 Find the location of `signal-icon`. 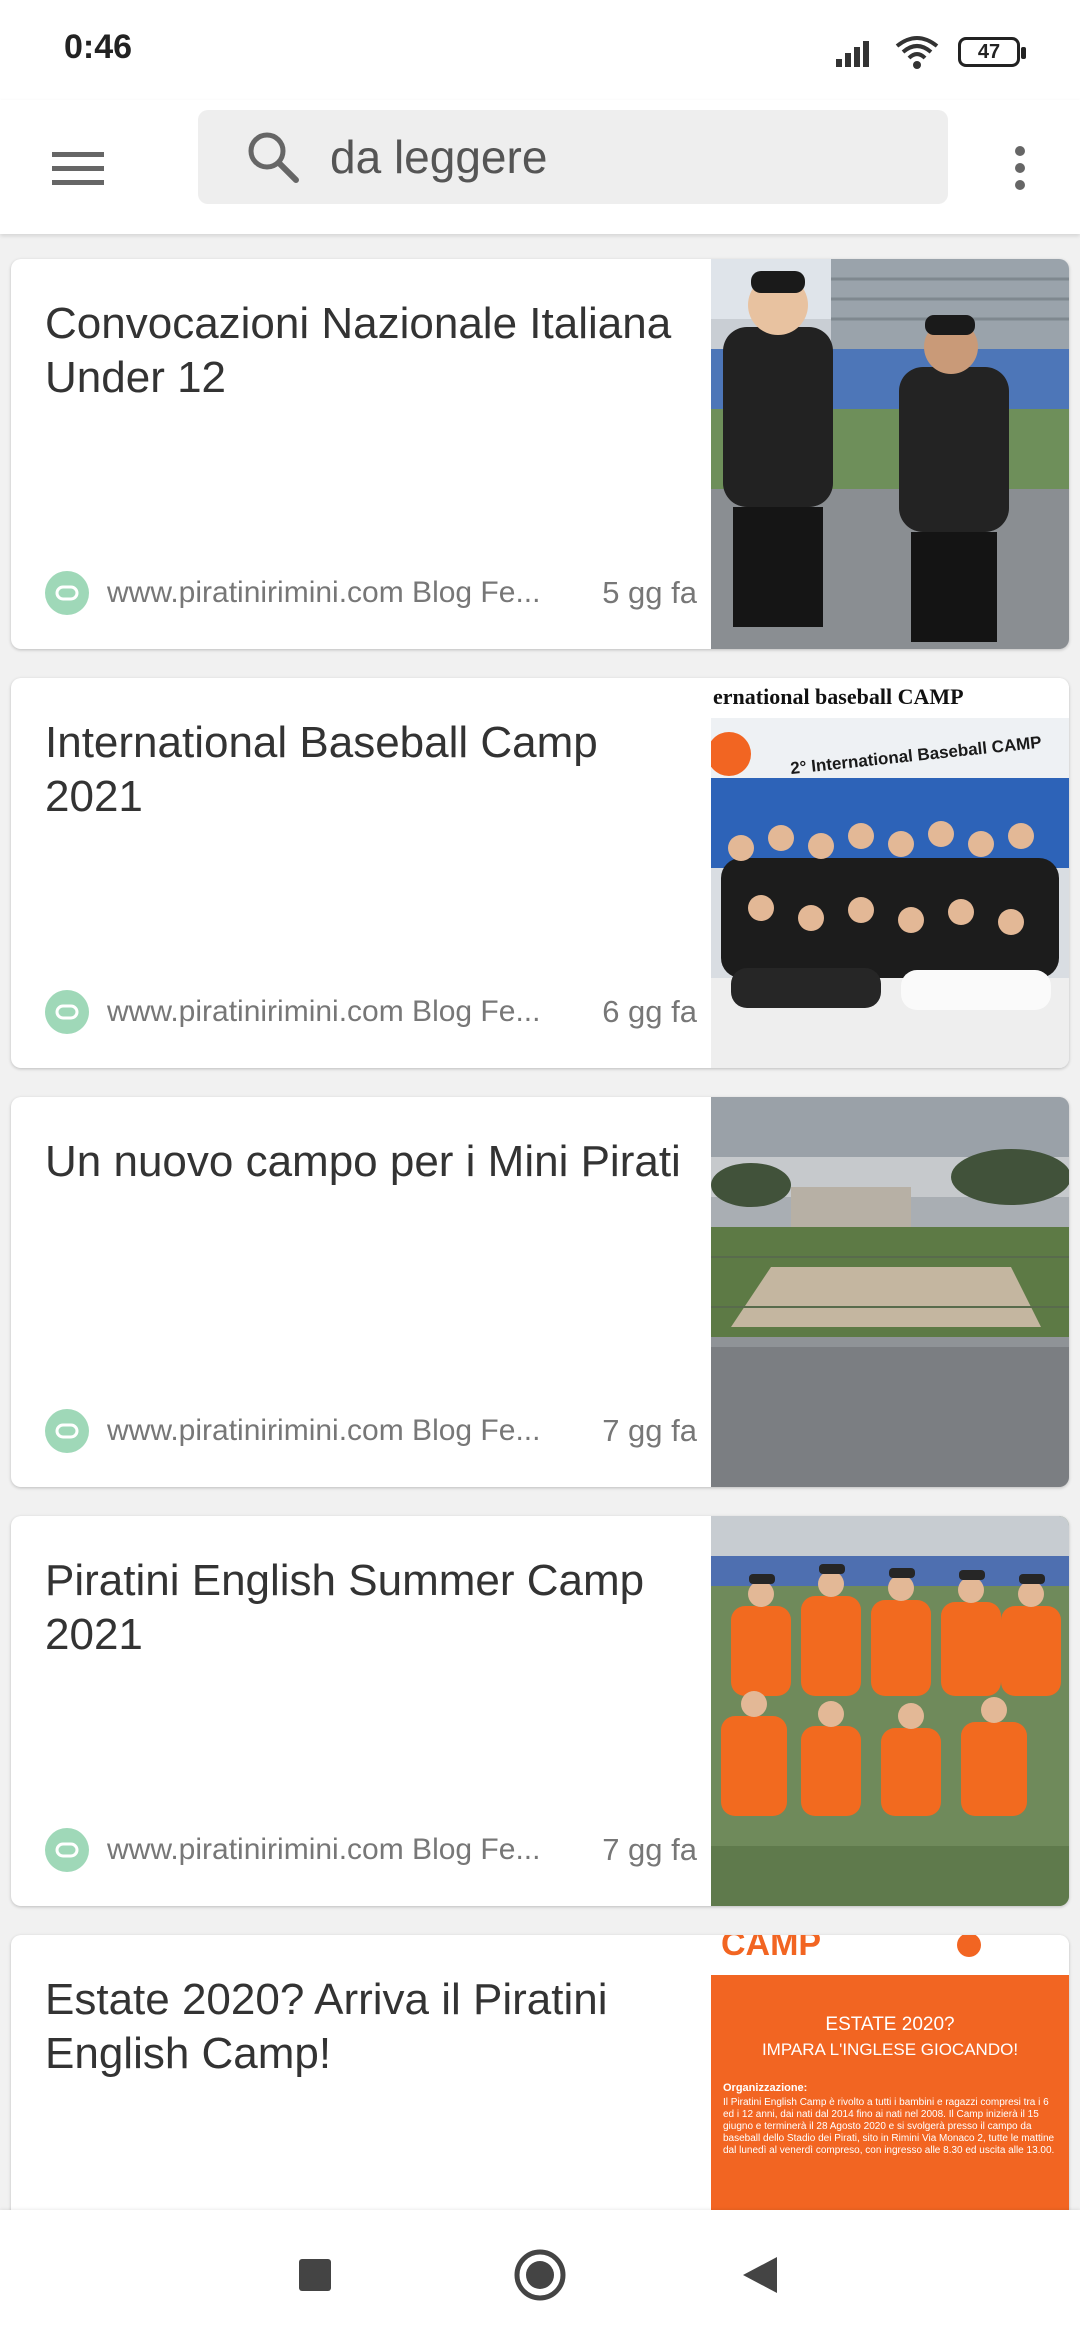

signal-icon is located at coordinates (852, 54).